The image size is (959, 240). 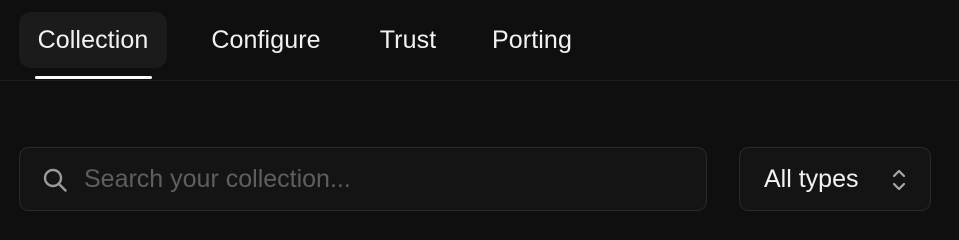 I want to click on tab-porting-label: Porting, so click(x=532, y=39).